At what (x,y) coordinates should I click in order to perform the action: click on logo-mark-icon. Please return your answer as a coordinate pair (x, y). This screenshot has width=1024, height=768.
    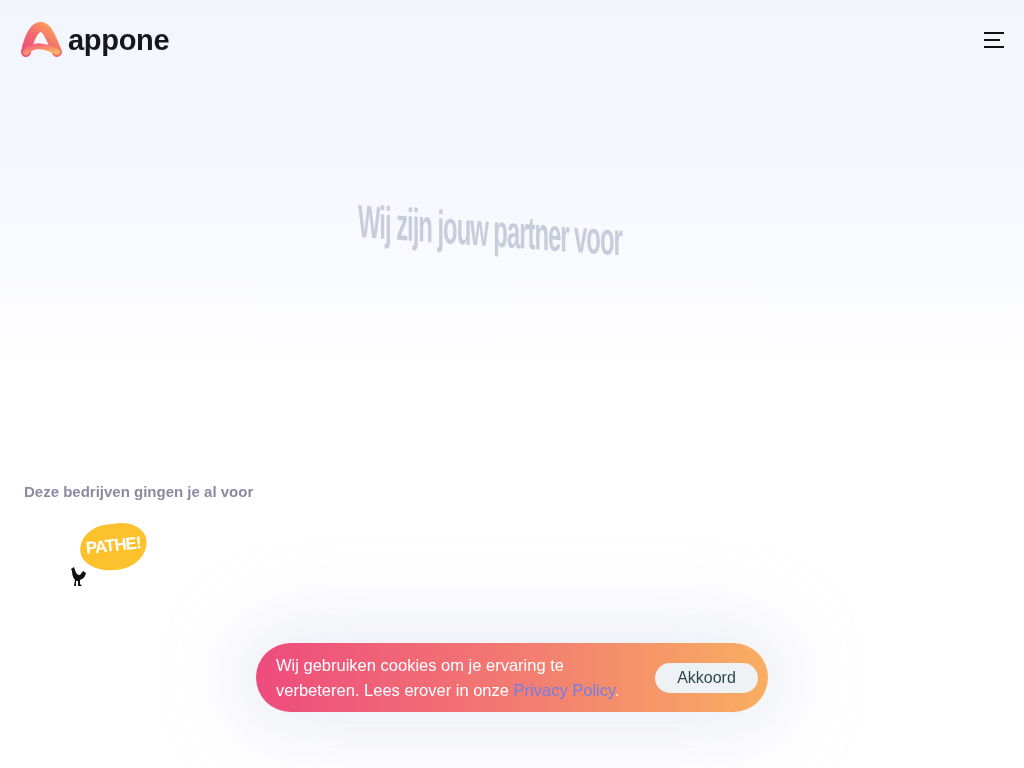
    Looking at the image, I should click on (42, 40).